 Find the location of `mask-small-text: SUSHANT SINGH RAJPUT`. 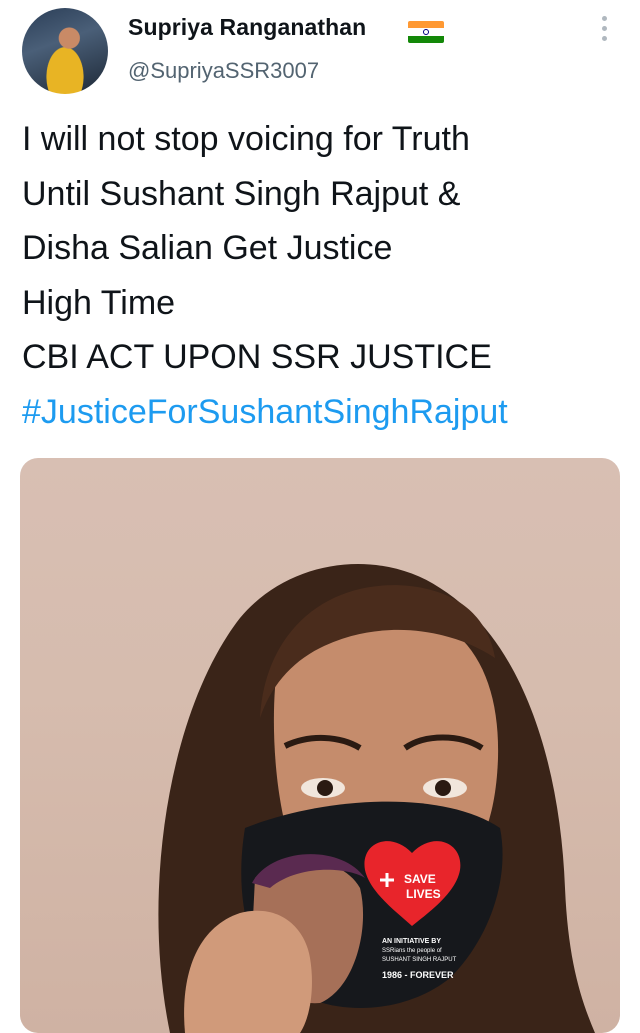

mask-small-text: SUSHANT SINGH RAJPUT is located at coordinates (419, 960).